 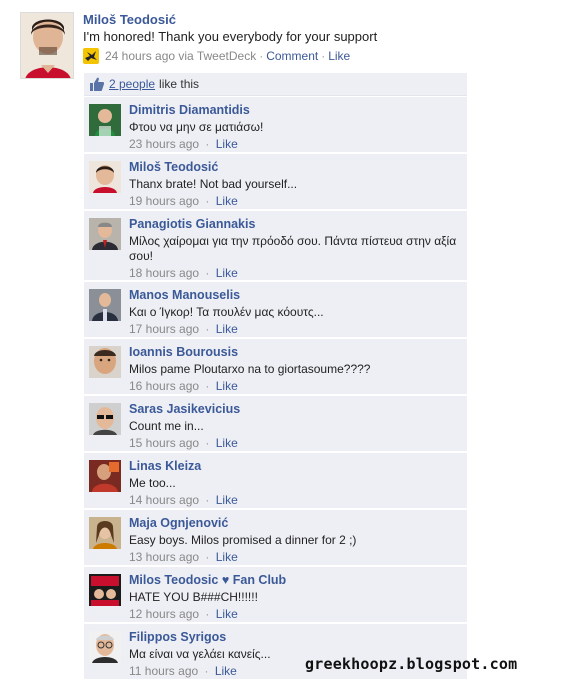 What do you see at coordinates (295, 386) in the screenshot?
I see `comment-meta: 16 hours ago · Like` at bounding box center [295, 386].